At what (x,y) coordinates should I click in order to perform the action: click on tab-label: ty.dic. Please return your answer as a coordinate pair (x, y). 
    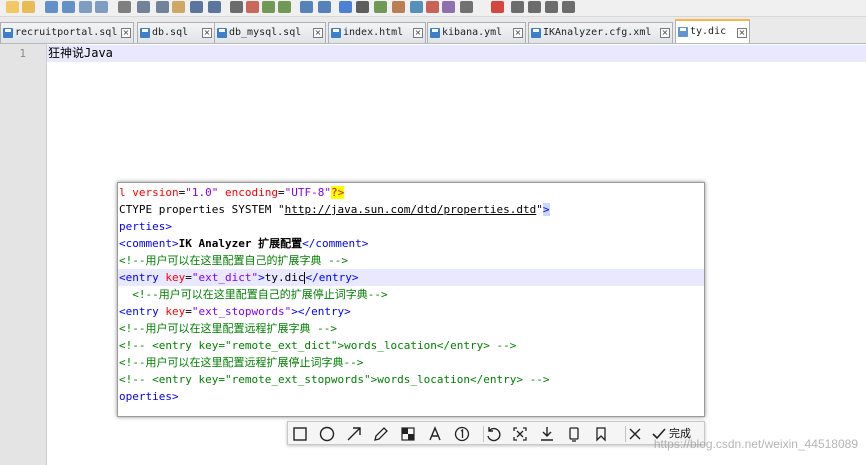
    Looking at the image, I should click on (708, 31).